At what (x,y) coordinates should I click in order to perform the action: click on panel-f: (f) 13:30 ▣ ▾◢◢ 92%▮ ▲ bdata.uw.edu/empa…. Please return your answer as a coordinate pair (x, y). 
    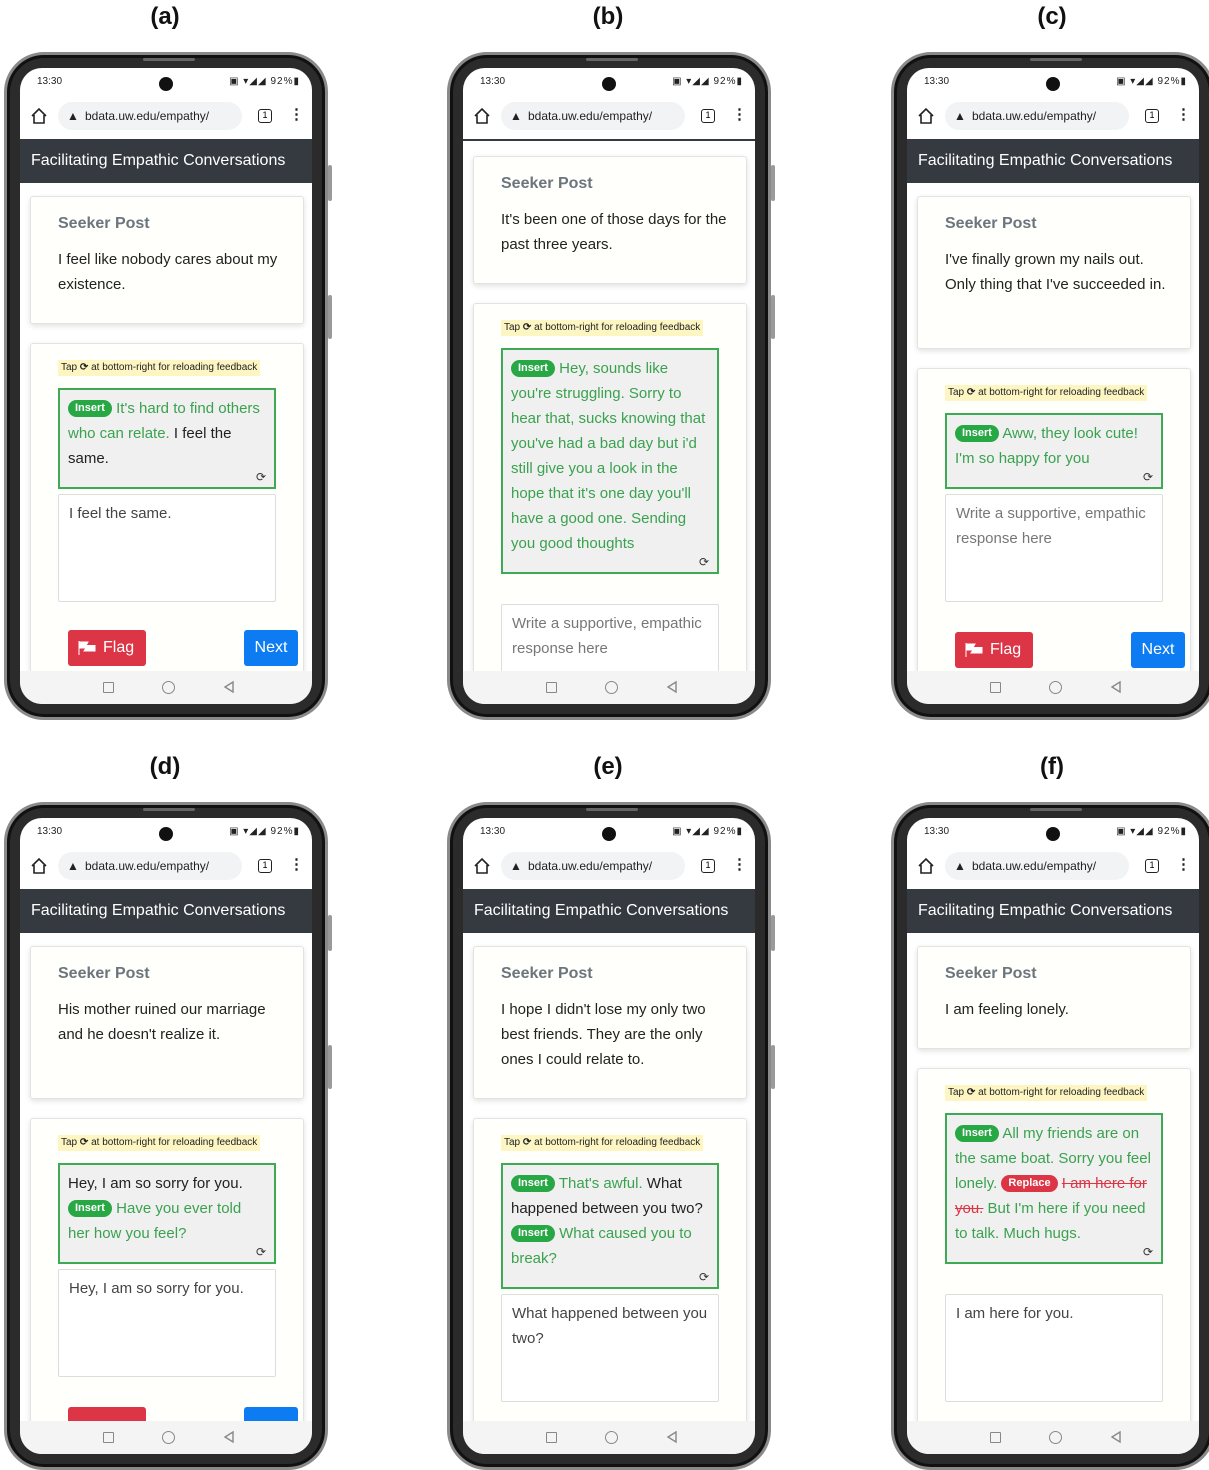
    Looking at the image, I should click on (1048, 1110).